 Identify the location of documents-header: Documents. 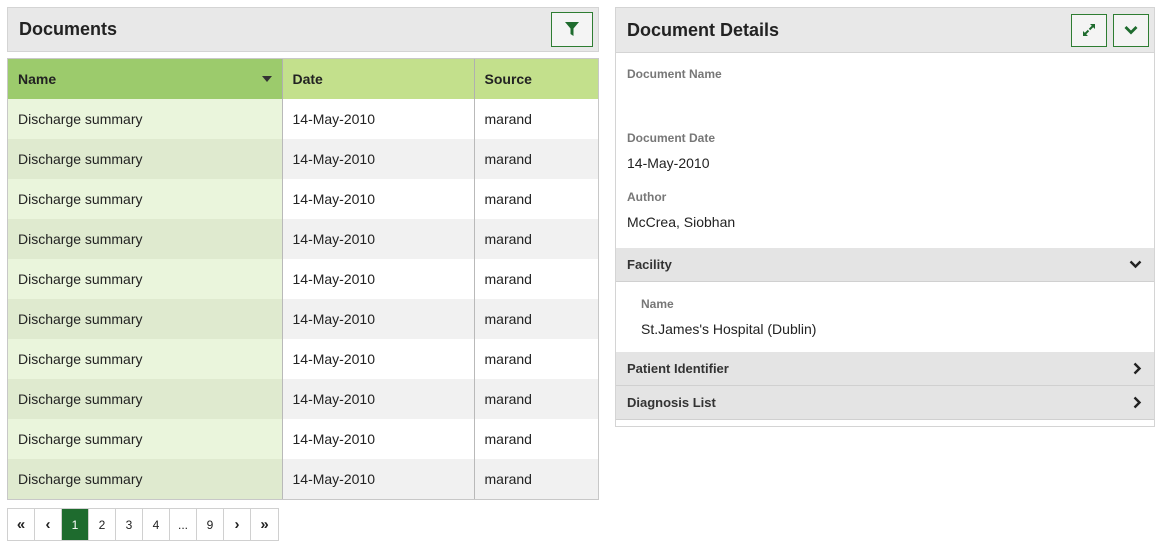
(303, 29).